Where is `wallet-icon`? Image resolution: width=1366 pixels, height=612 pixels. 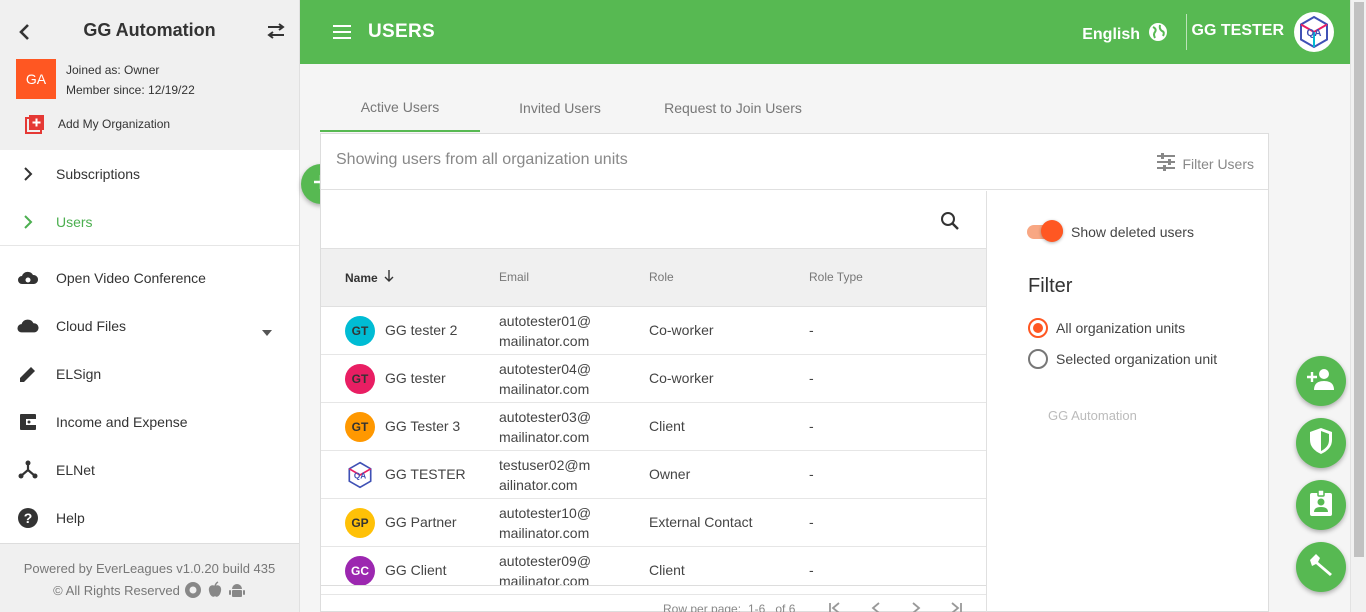
wallet-icon is located at coordinates (28, 422).